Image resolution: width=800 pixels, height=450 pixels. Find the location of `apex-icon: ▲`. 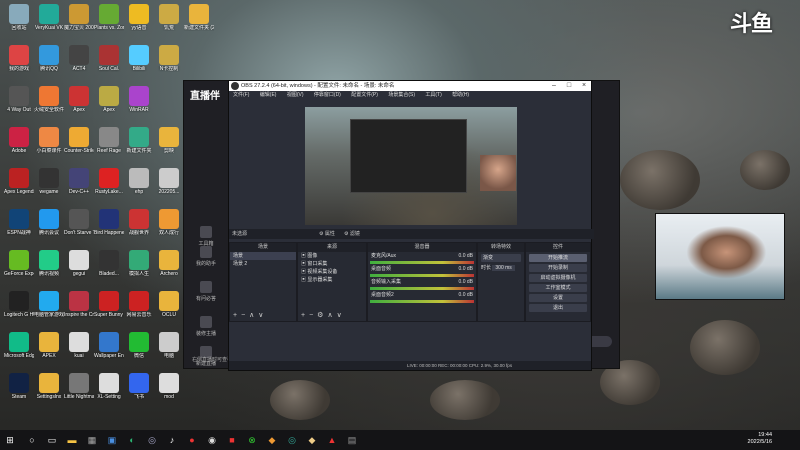

apex-icon: ▲ is located at coordinates (332, 440).